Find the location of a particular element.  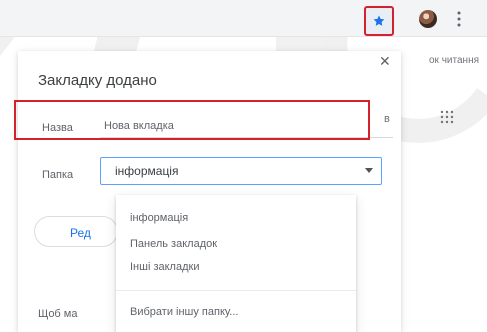

browser-toolbar is located at coordinates (243, 18).